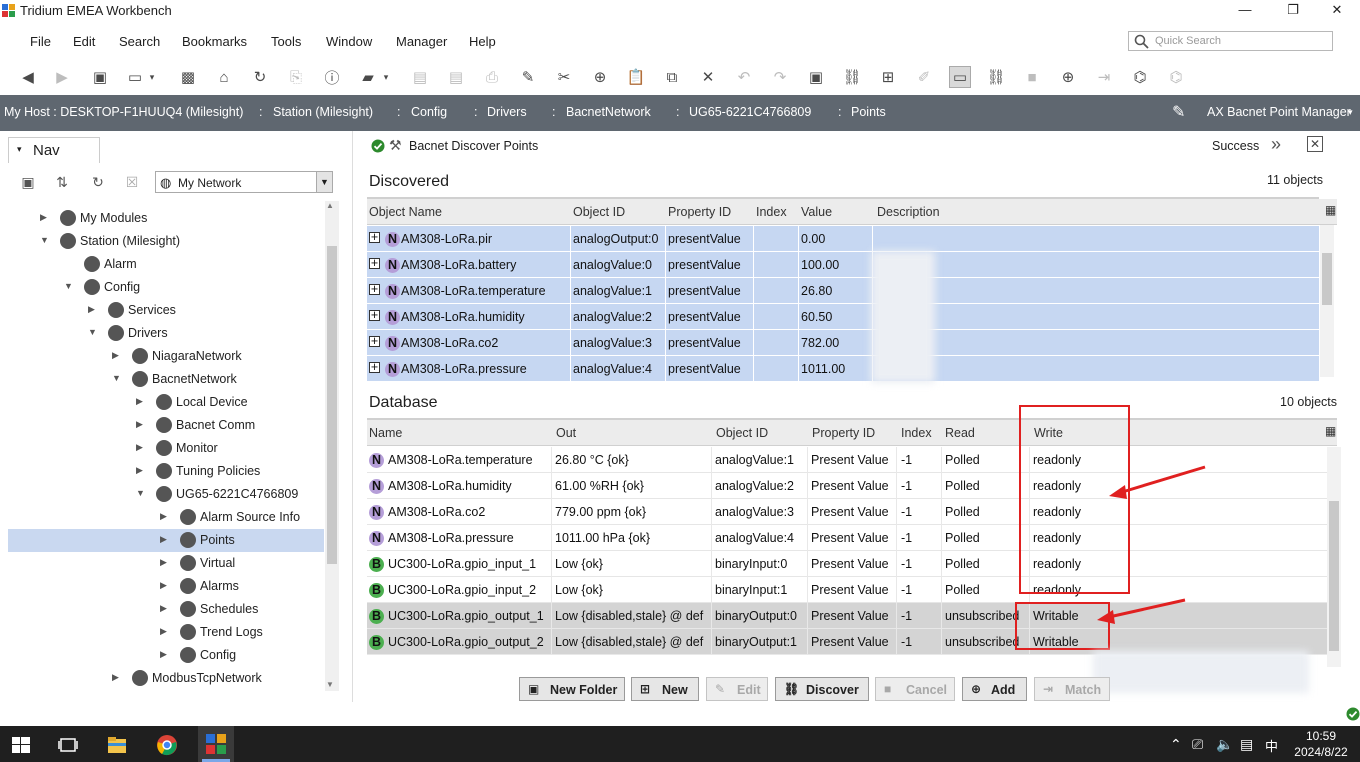  Describe the element at coordinates (216, 744) in the screenshot. I see `workbench-taskbar-item` at that location.